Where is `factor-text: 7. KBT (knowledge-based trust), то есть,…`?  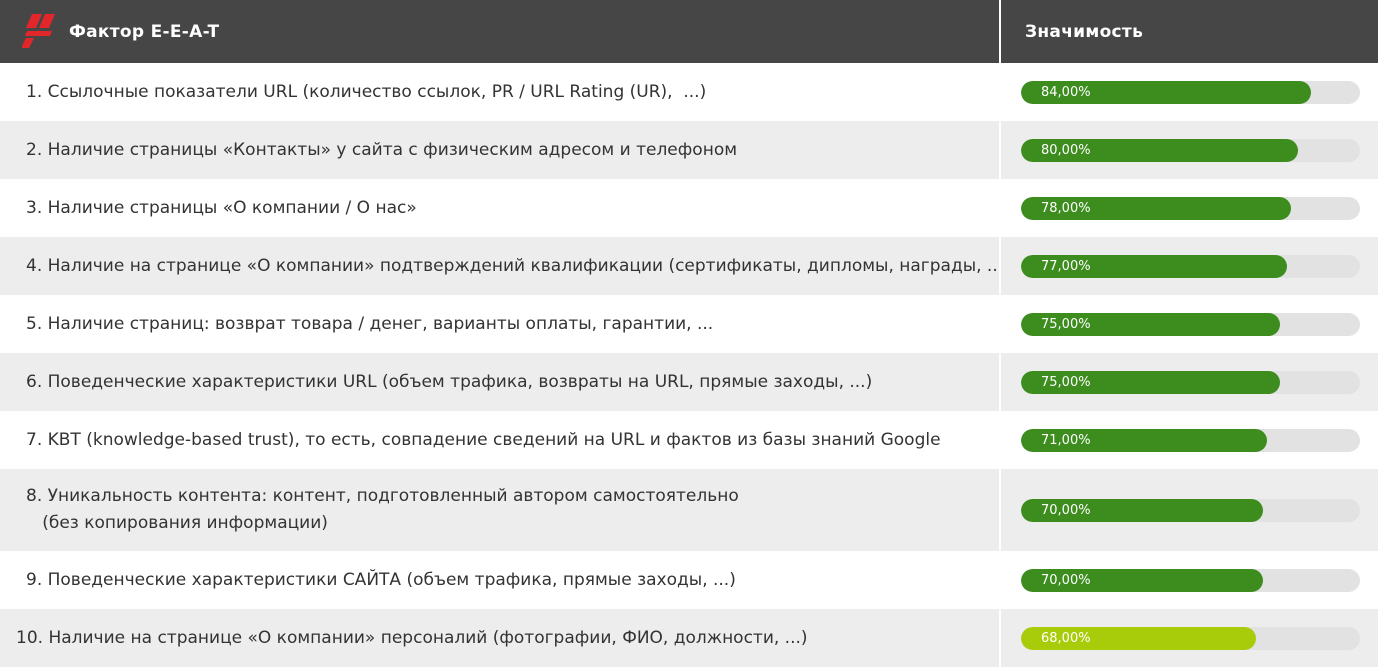
factor-text: 7. KBT (knowledge-based trust), то есть,… is located at coordinates (483, 439).